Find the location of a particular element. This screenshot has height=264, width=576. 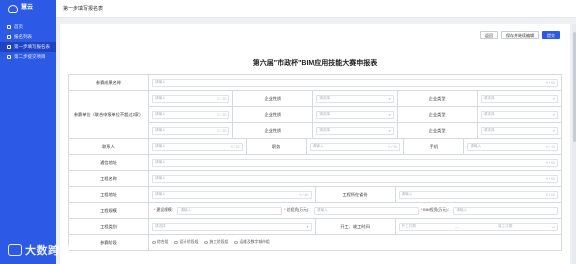

province-input: 请输入 0 / 20 is located at coordinates (478, 194).